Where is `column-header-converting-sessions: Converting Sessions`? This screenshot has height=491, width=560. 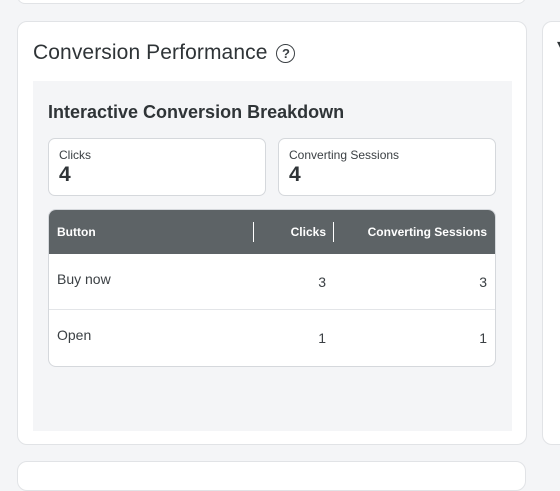
column-header-converting-sessions: Converting Sessions is located at coordinates (414, 232).